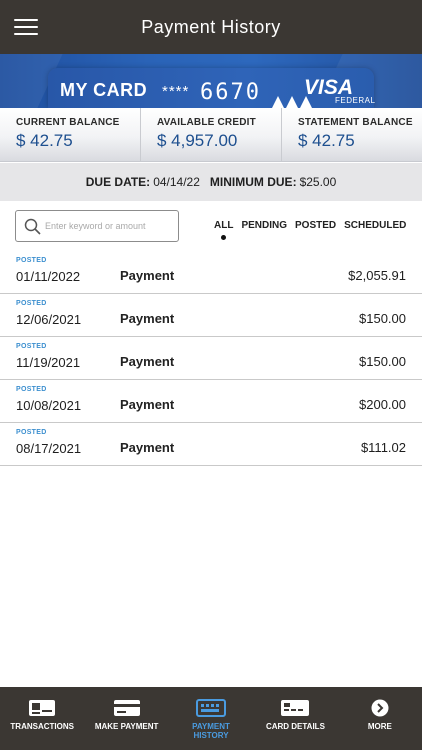 This screenshot has height=750, width=422. What do you see at coordinates (104, 90) in the screenshot?
I see `card-name: MY CARD` at bounding box center [104, 90].